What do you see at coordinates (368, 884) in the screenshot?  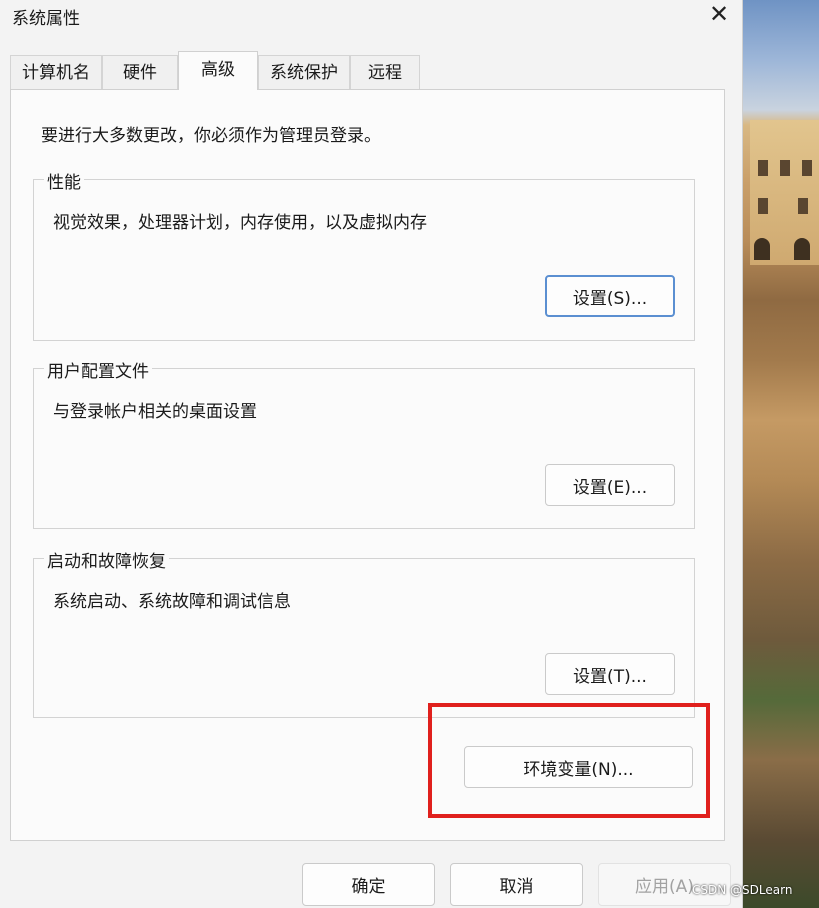 I see `ok-button: 确定` at bounding box center [368, 884].